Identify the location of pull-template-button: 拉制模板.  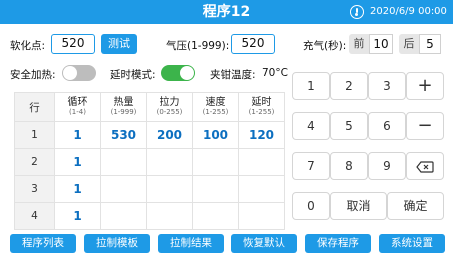
(117, 243).